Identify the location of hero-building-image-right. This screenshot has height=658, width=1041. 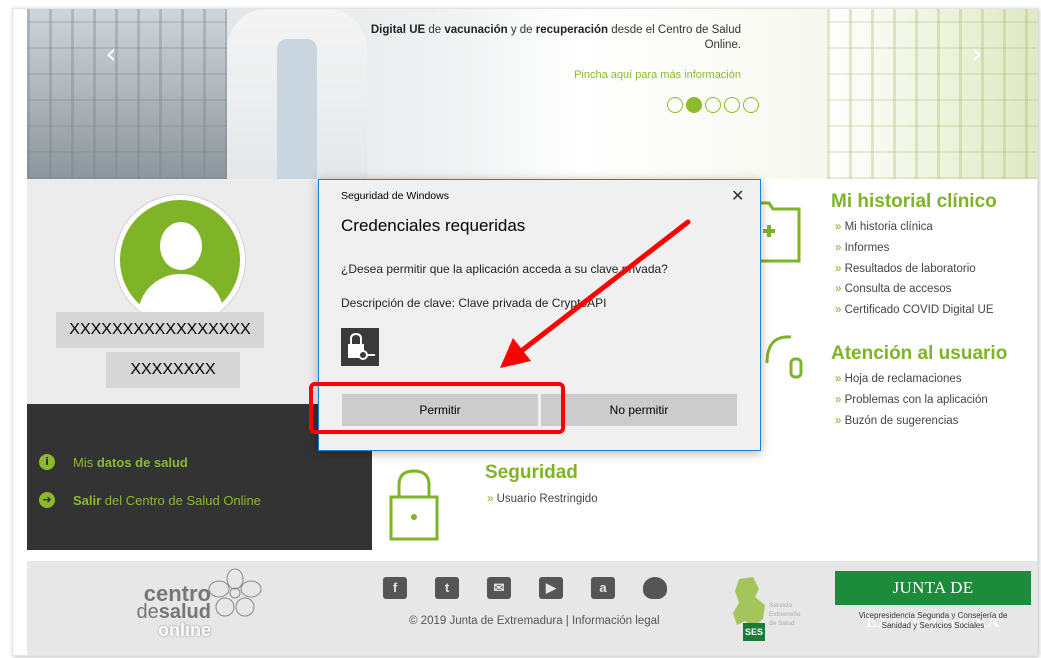
(932, 94).